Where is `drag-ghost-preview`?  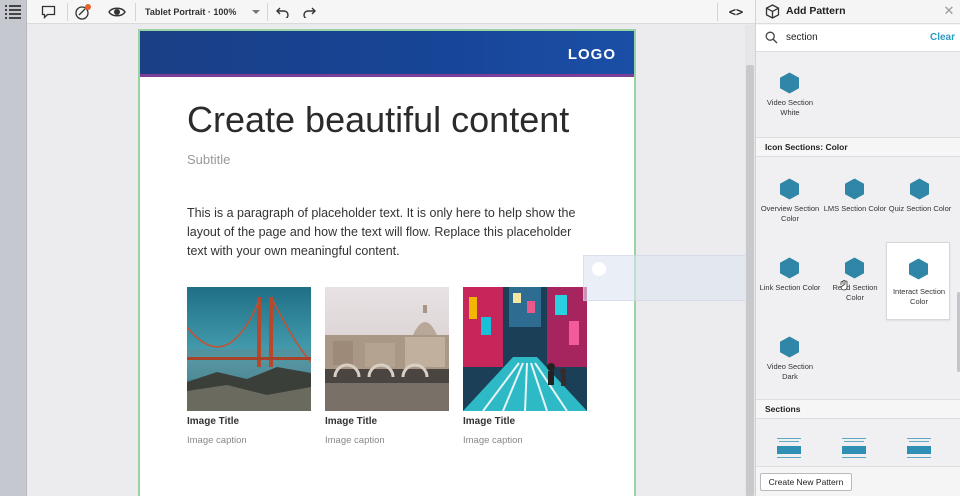
drag-ghost-preview is located at coordinates (669, 278).